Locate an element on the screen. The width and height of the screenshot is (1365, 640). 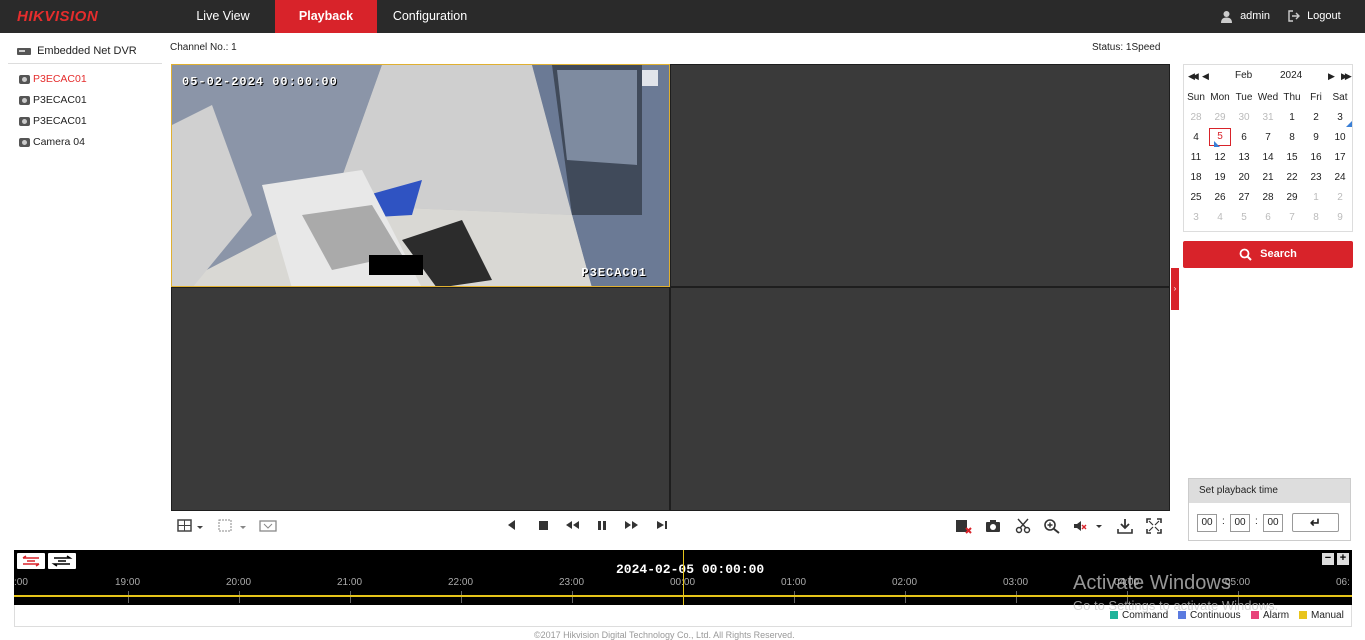
audio-volume-icon is located at coordinates (1089, 527).